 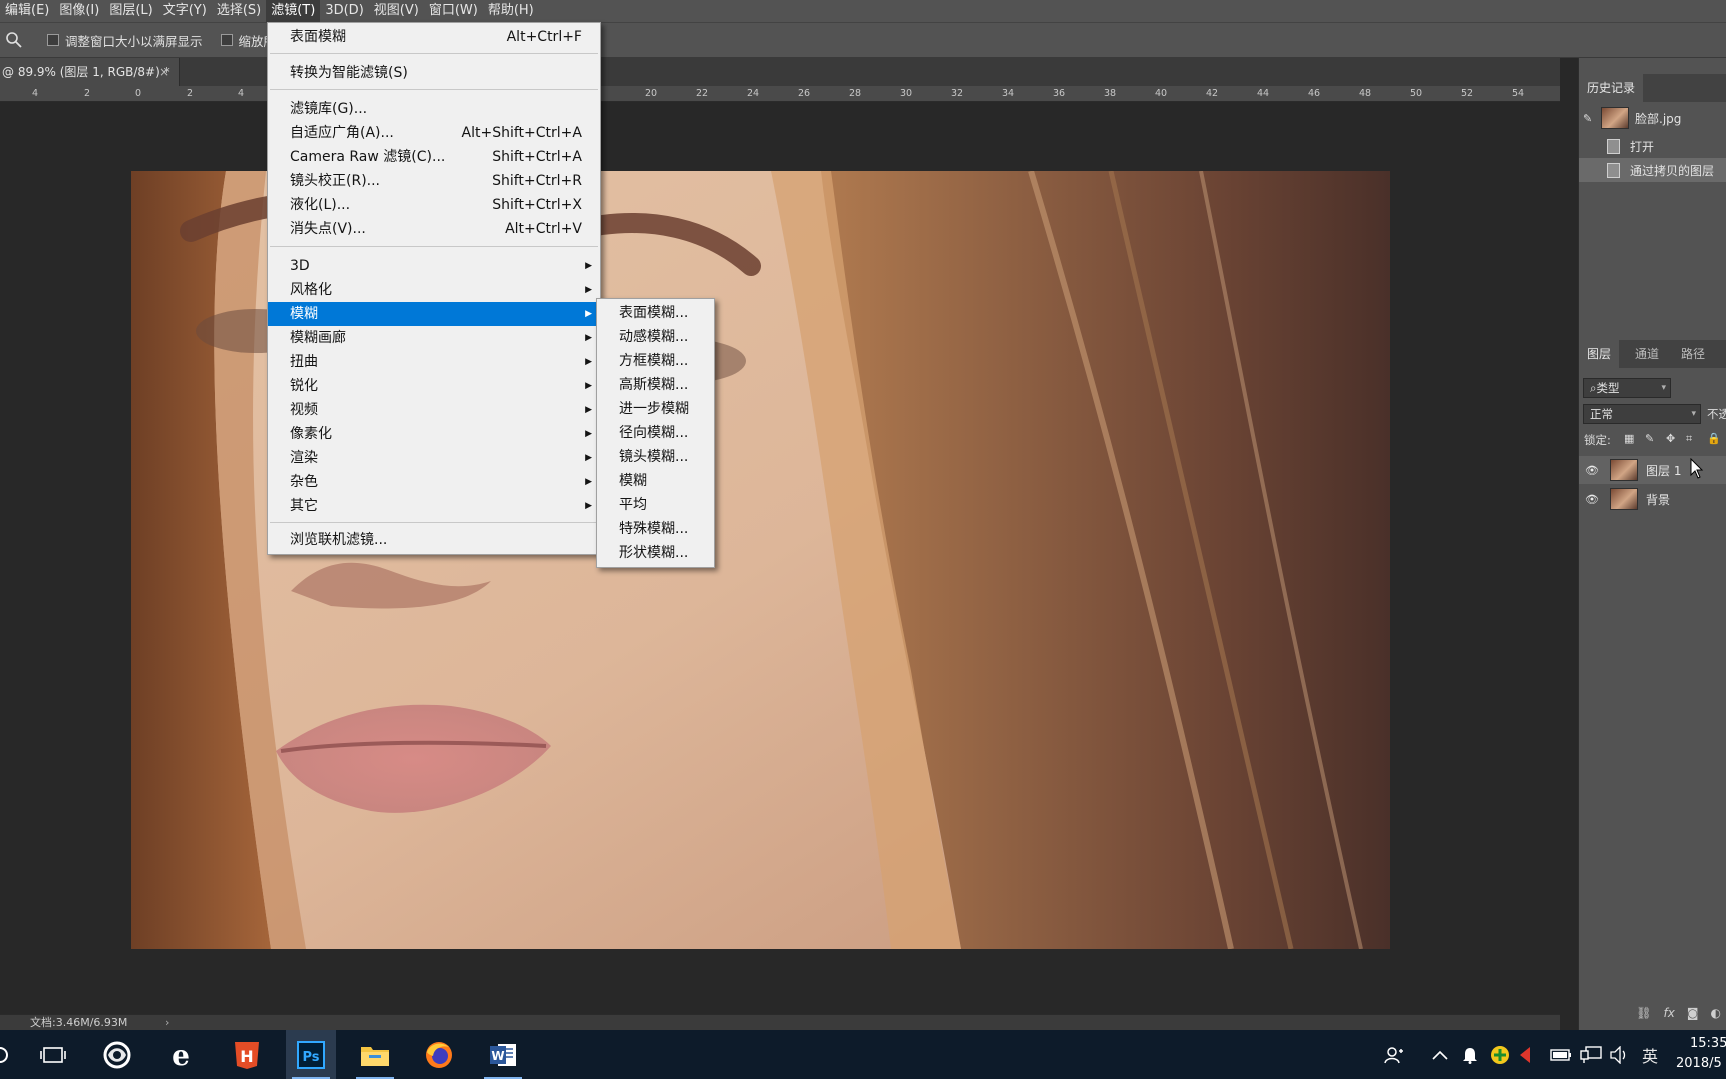 I want to click on menu-item-pixelate: 像素化 ▶, so click(x=434, y=434).